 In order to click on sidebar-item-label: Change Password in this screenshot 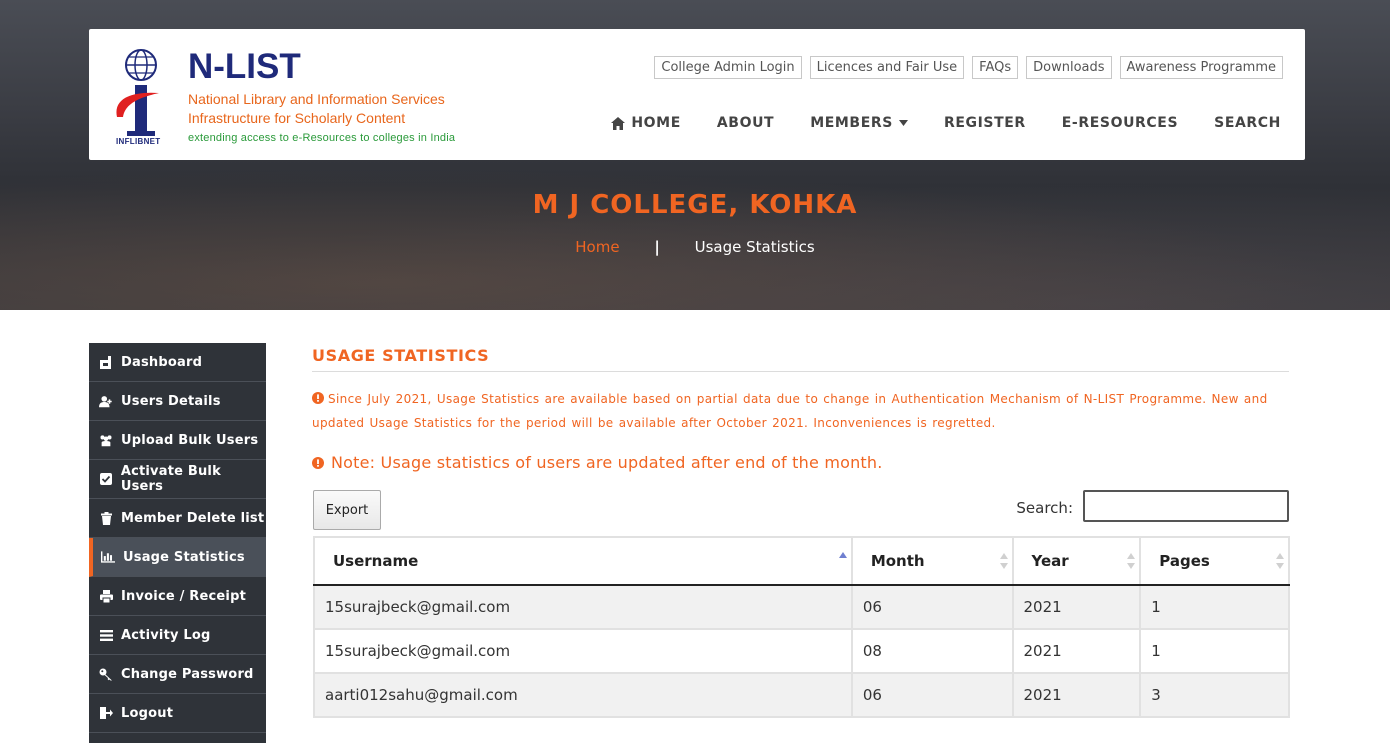, I will do `click(187, 674)`.